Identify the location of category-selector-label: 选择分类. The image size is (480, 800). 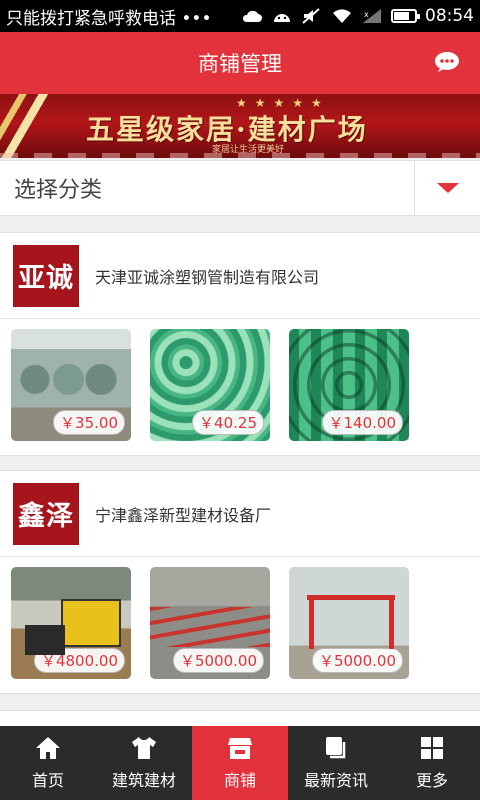
(58, 190).